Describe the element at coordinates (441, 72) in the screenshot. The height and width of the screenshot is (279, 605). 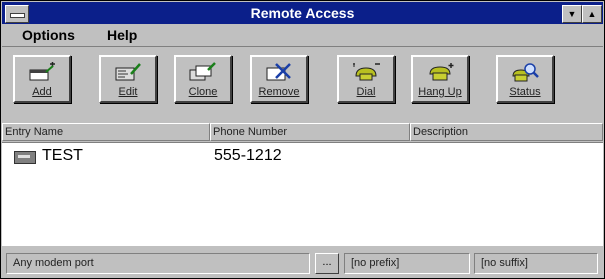
I see `hang-up-phone-icon` at that location.